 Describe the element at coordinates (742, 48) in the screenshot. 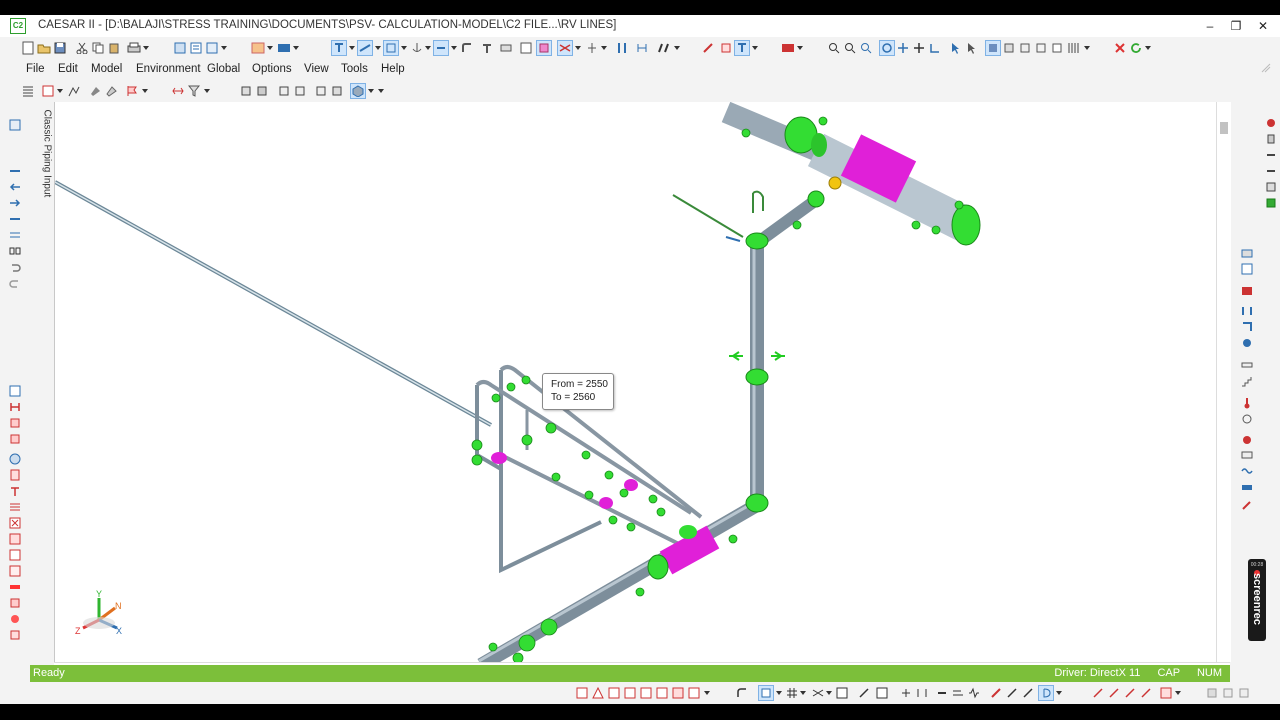

I see `orbit-icon` at that location.